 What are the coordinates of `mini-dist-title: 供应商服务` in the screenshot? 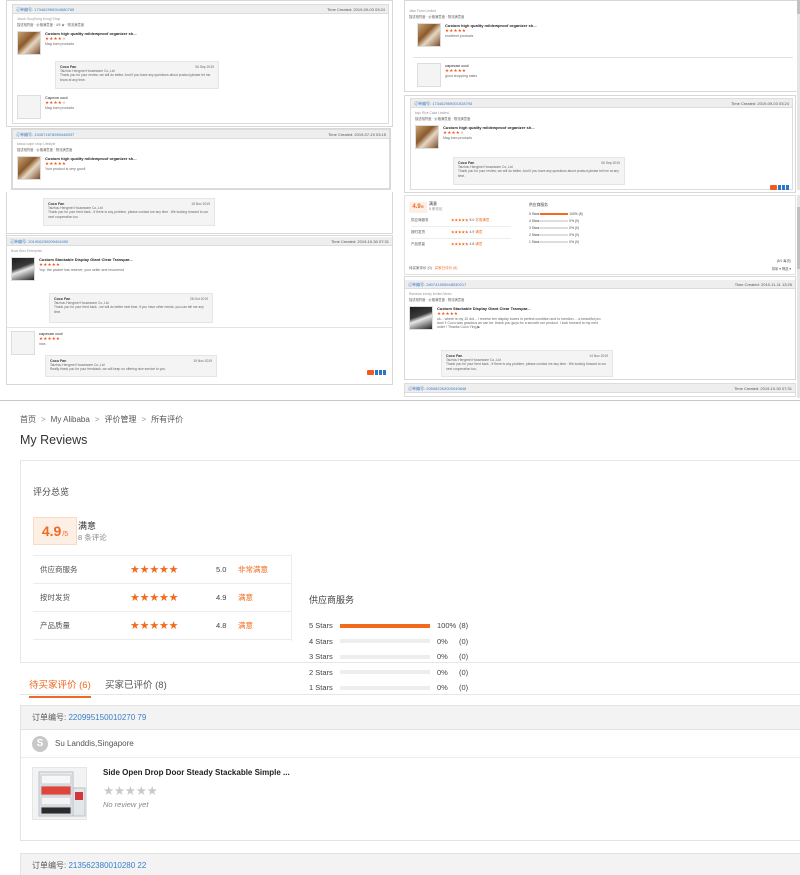 It's located at (538, 205).